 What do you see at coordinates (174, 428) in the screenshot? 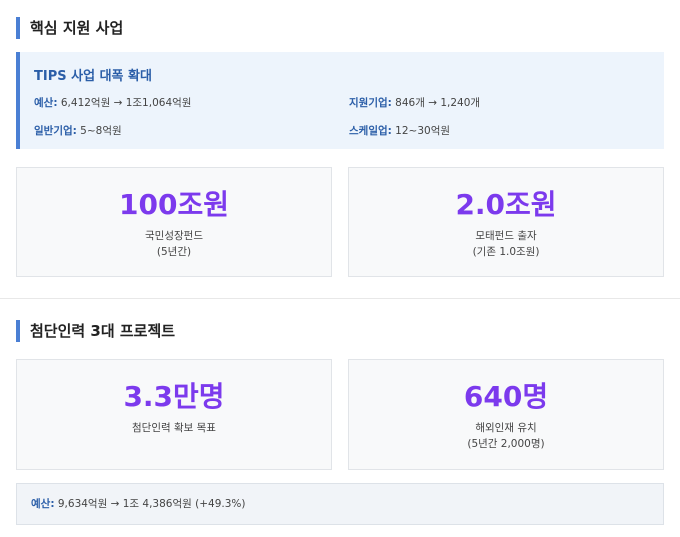
I see `stat-label: 첨단인력 확보 목표` at bounding box center [174, 428].